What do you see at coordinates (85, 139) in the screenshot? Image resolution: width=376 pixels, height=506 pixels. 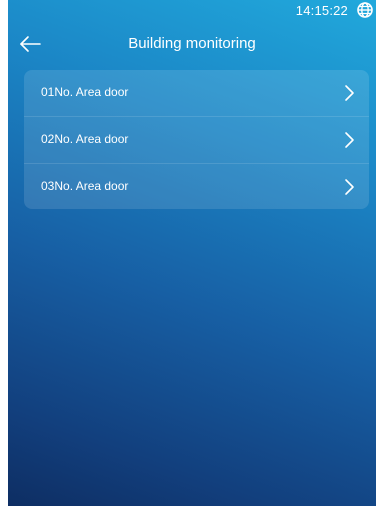 I see `door-label: 02No. Area door` at bounding box center [85, 139].